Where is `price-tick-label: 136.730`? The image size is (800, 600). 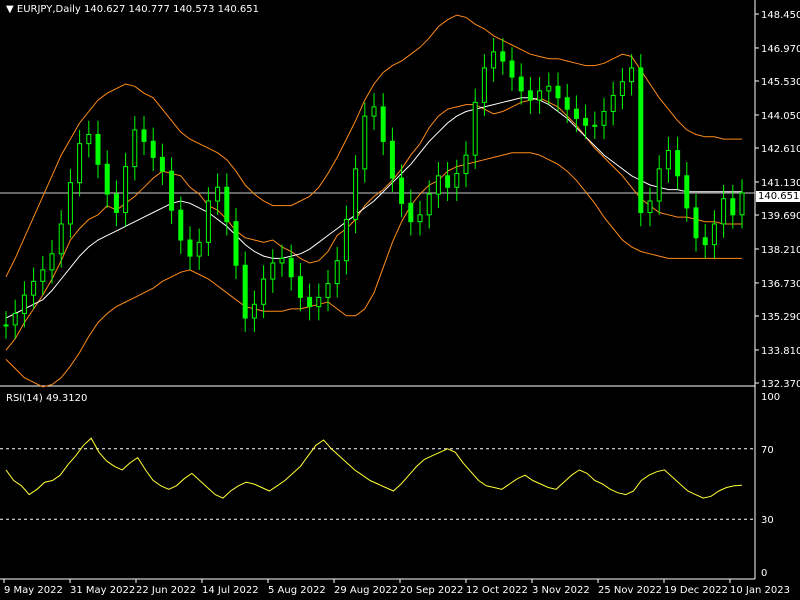
price-tick-label: 136.730 is located at coordinates (780, 284).